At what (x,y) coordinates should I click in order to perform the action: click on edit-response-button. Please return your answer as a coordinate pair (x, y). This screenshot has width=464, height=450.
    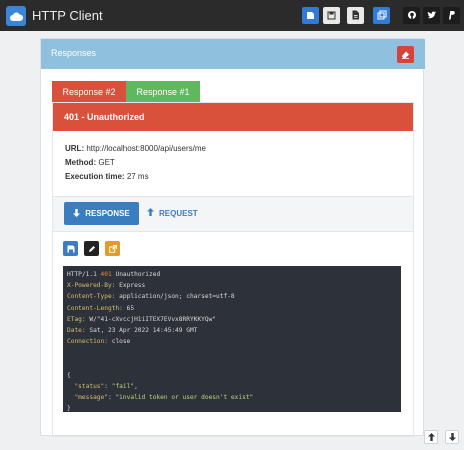
    Looking at the image, I should click on (91, 248).